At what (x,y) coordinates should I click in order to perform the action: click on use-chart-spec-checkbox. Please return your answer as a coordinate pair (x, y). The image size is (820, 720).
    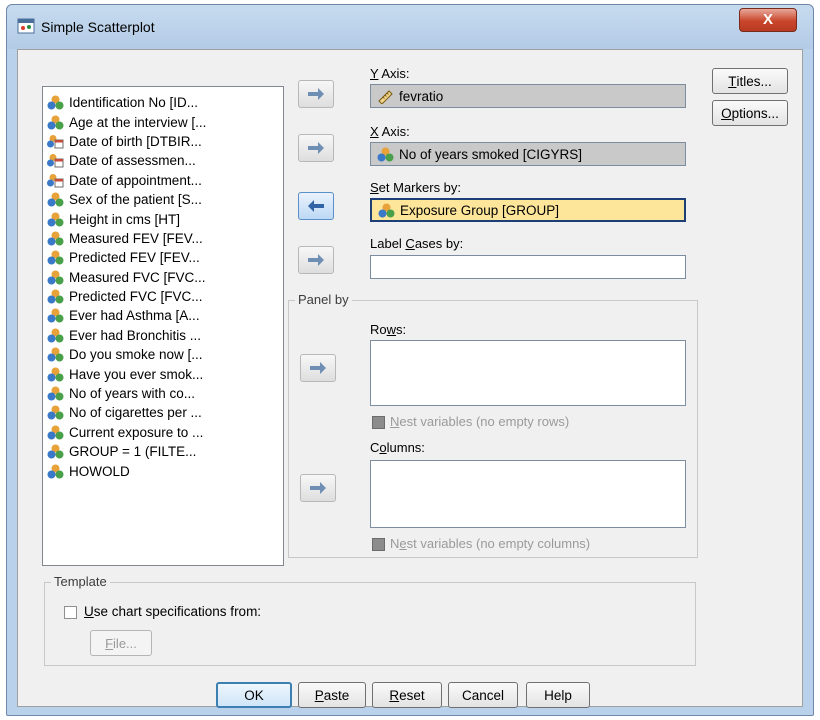
    Looking at the image, I should click on (70, 612).